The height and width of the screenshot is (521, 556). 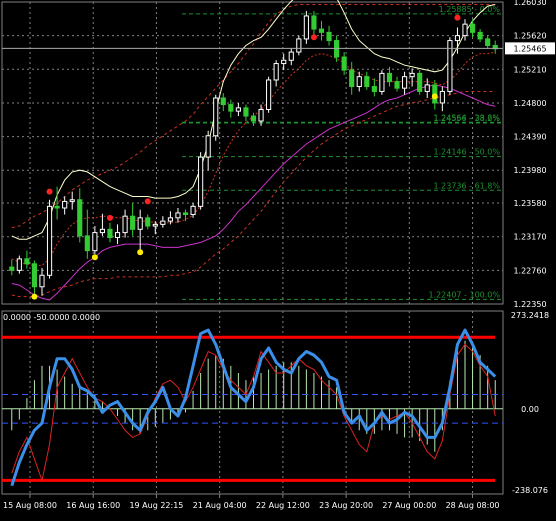 What do you see at coordinates (473, 505) in the screenshot?
I see `x-axis-tick-label: 28 Aug 08:00` at bounding box center [473, 505].